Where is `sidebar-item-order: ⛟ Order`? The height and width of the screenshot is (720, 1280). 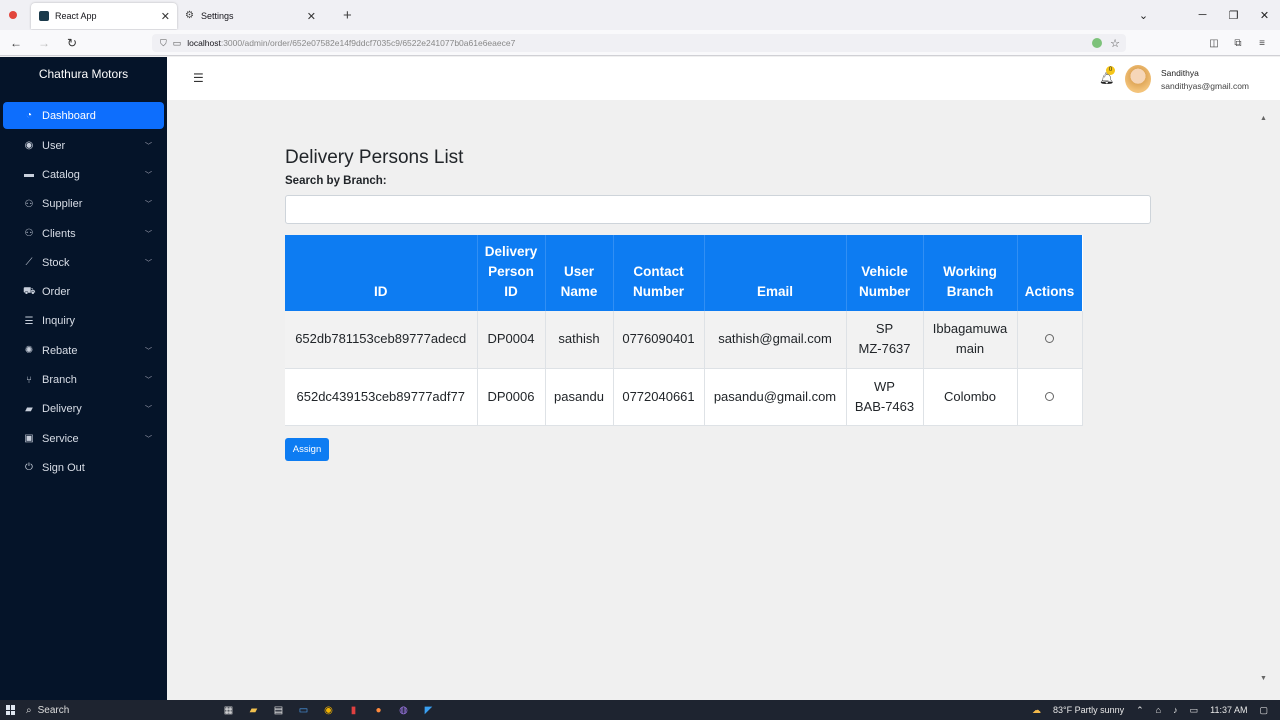
sidebar-item-order: ⛟ Order is located at coordinates (83, 291).